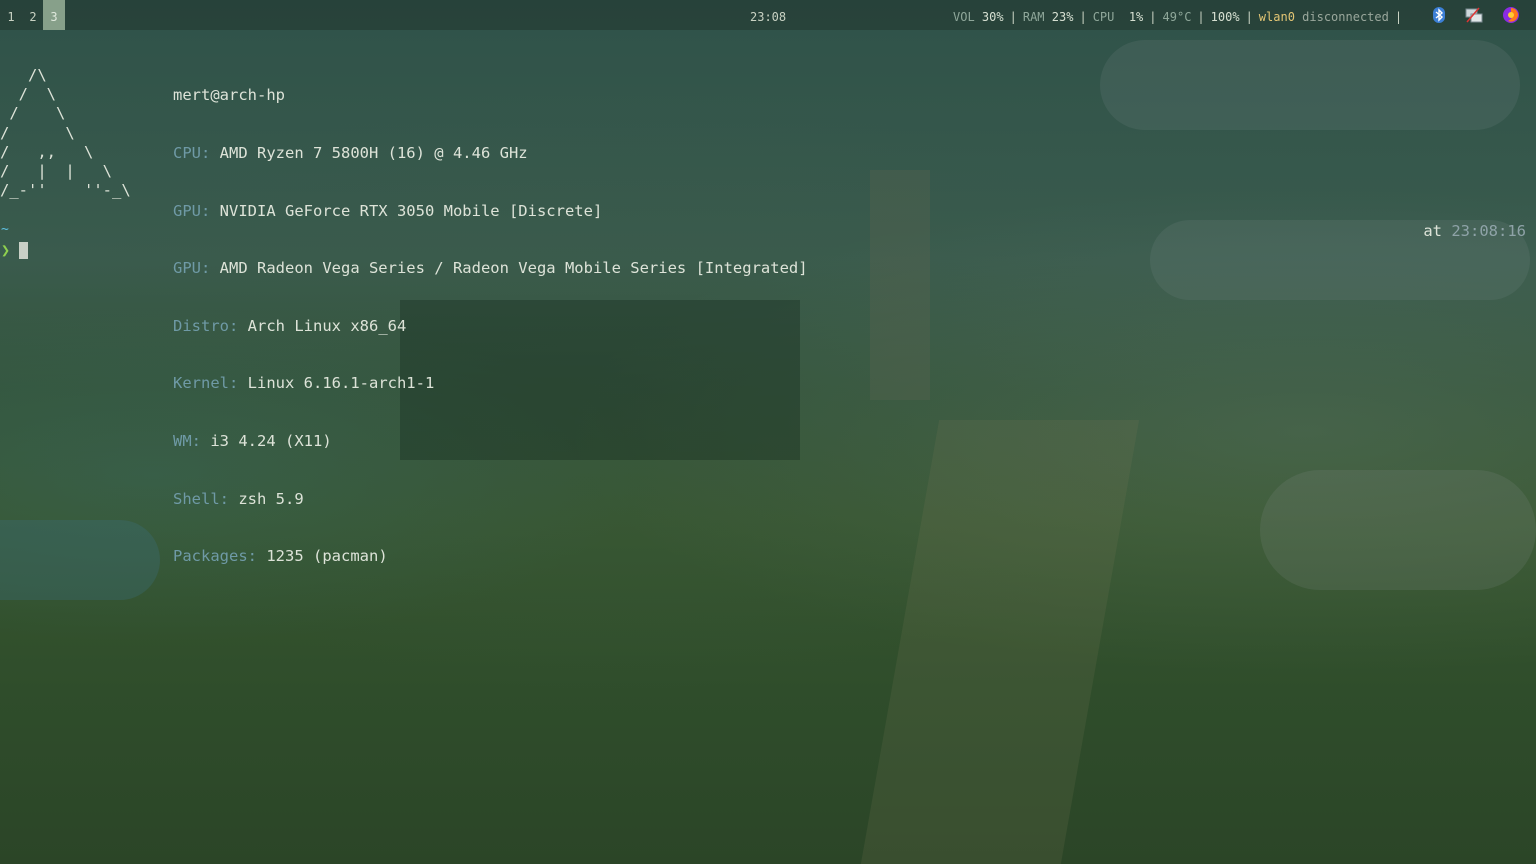 Image resolution: width=1536 pixels, height=864 pixels. I want to click on temperature-value: 49°C, so click(1177, 17).